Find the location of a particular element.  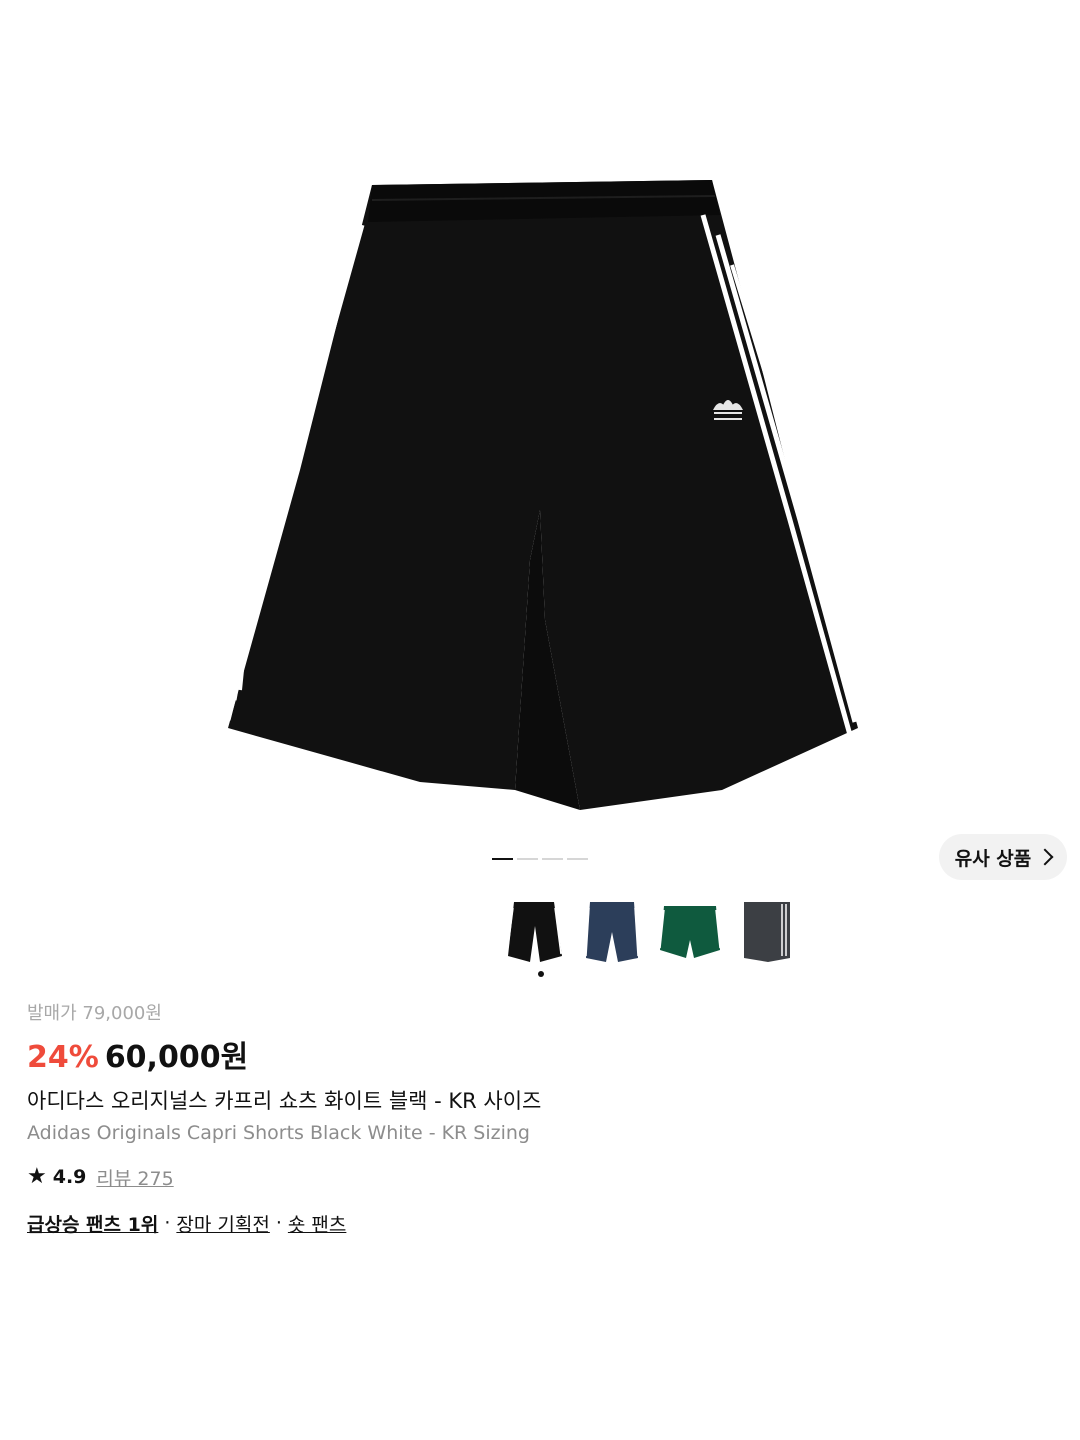

similar-products-button: 유사 상품 is located at coordinates (1003, 857).